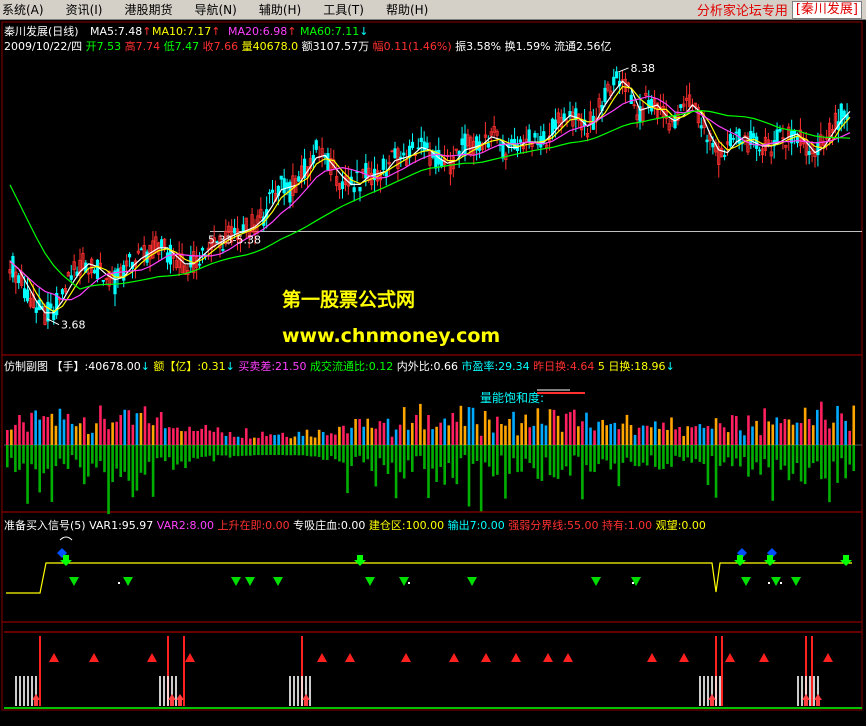  What do you see at coordinates (84, 10) in the screenshot?
I see `menu-item-1: 资讯(I)` at bounding box center [84, 10].